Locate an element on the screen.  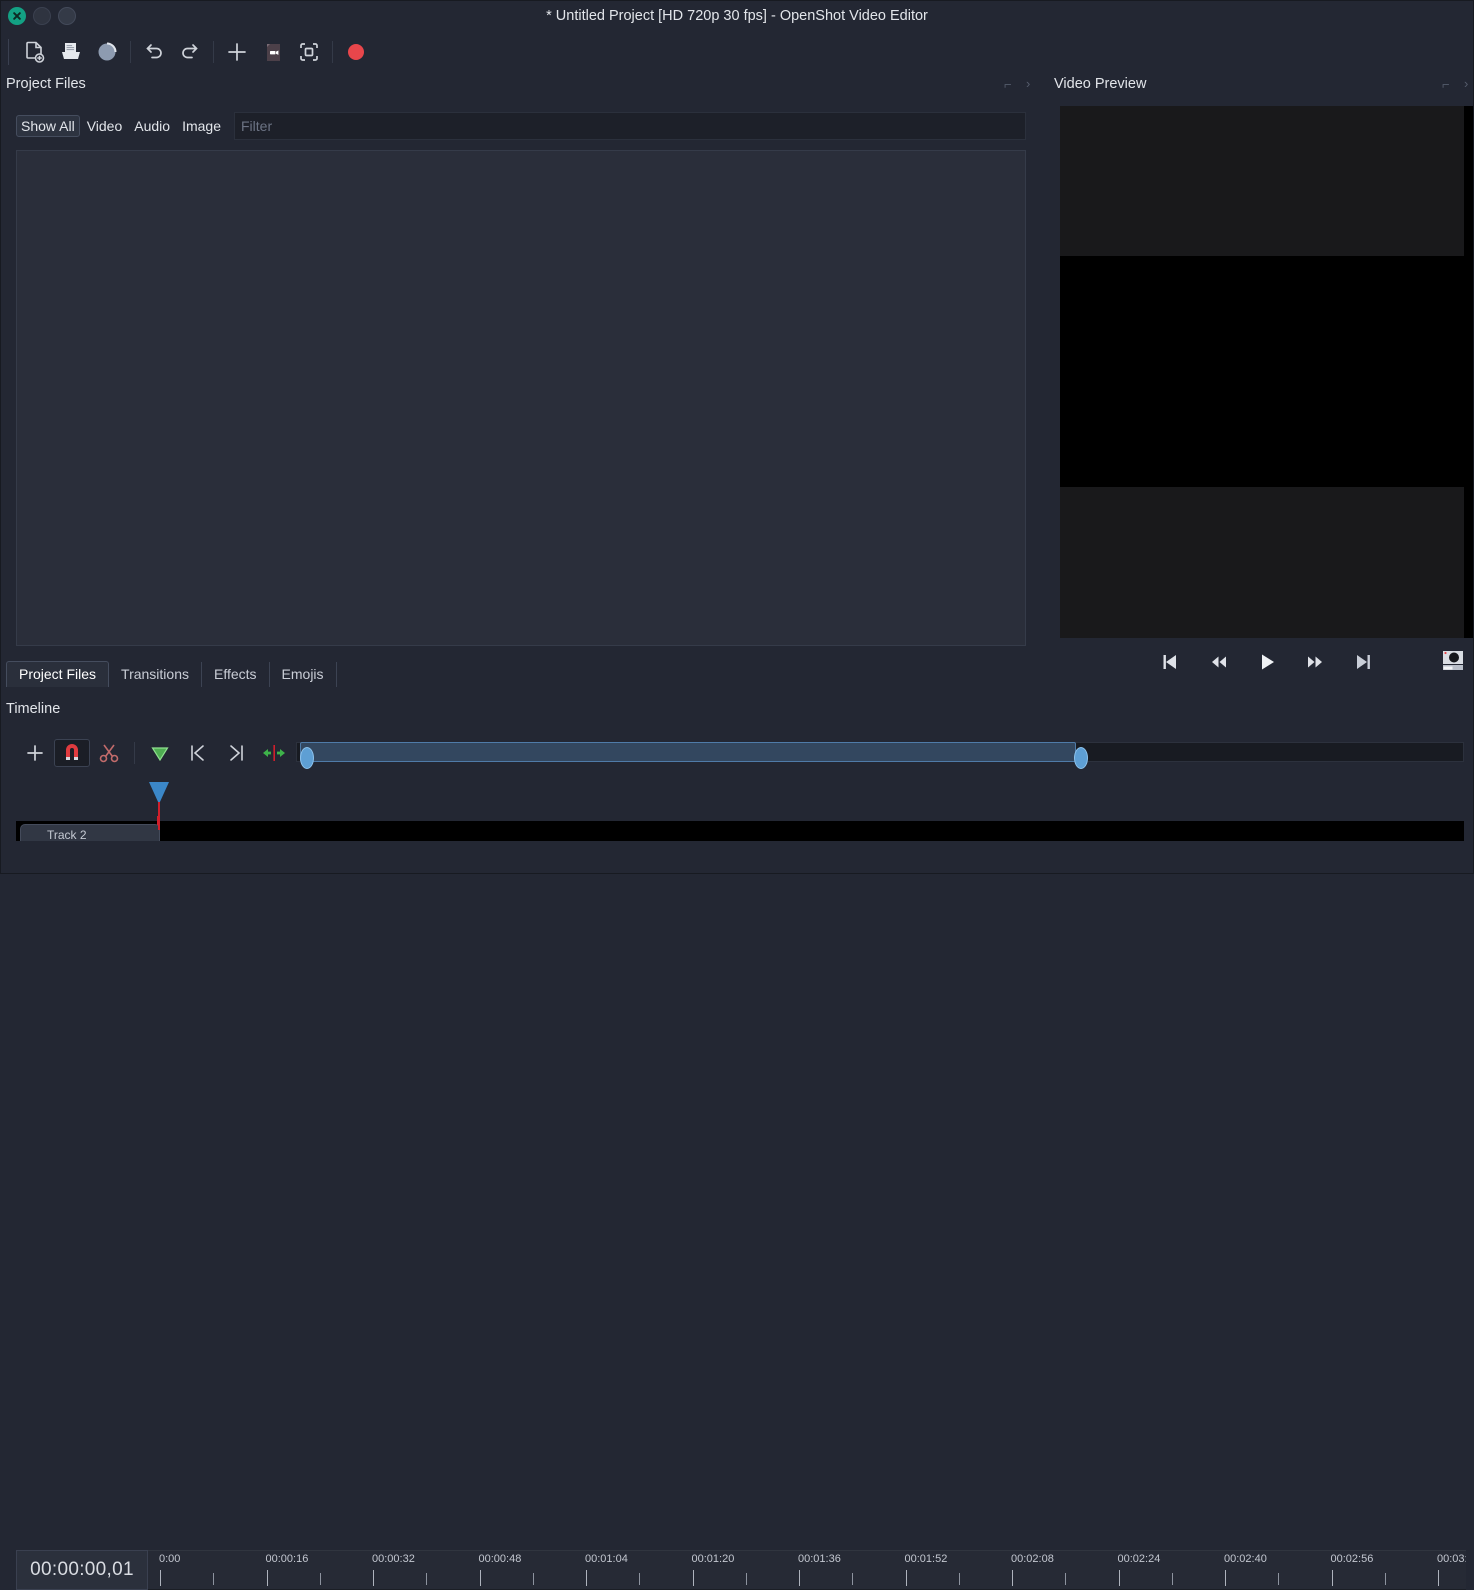
minimize-window-button is located at coordinates (42, 16).